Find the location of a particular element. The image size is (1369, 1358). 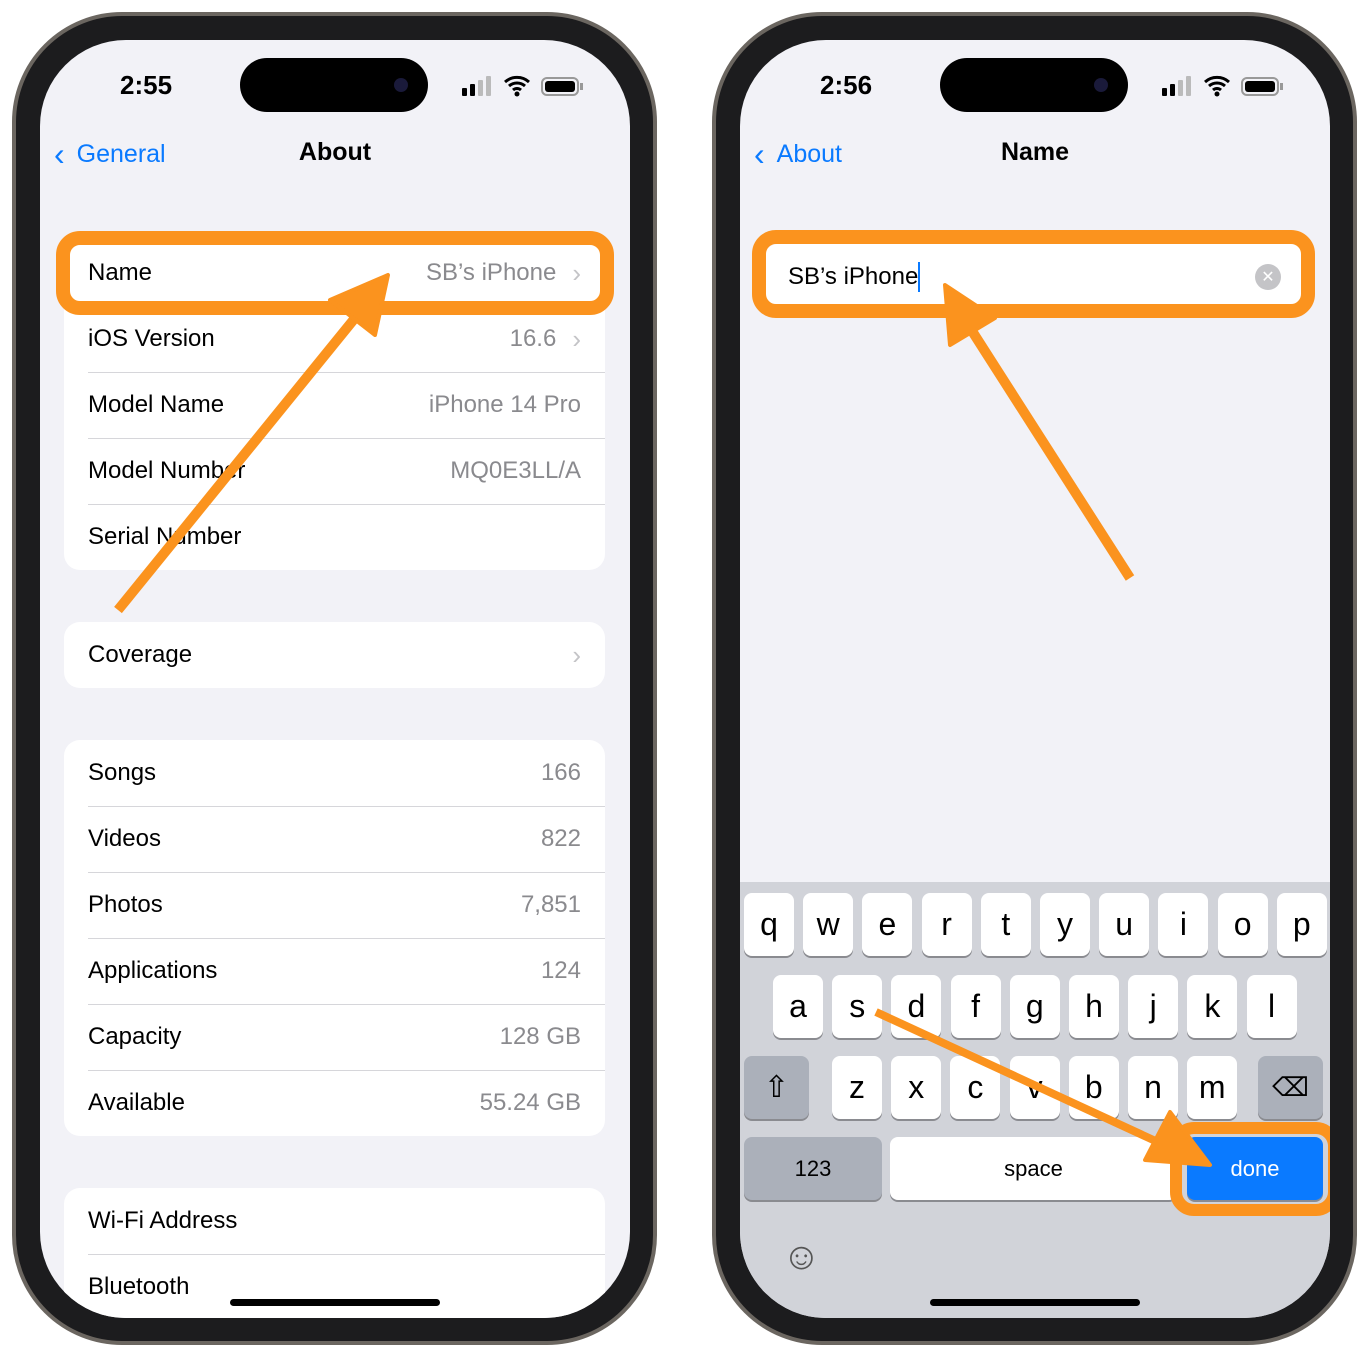

done-key-highlight is located at coordinates (1250, 1169).